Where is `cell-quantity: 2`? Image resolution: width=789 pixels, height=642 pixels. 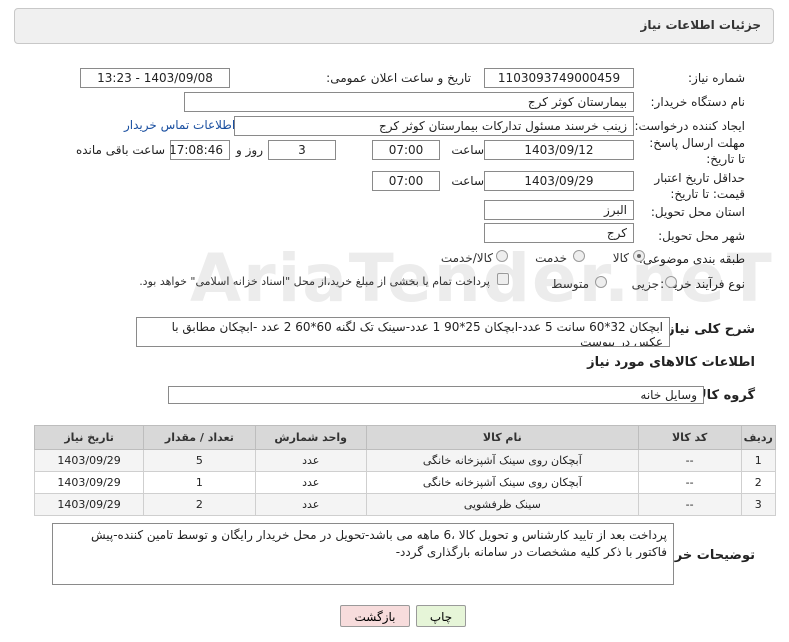 cell-quantity: 2 is located at coordinates (199, 504).